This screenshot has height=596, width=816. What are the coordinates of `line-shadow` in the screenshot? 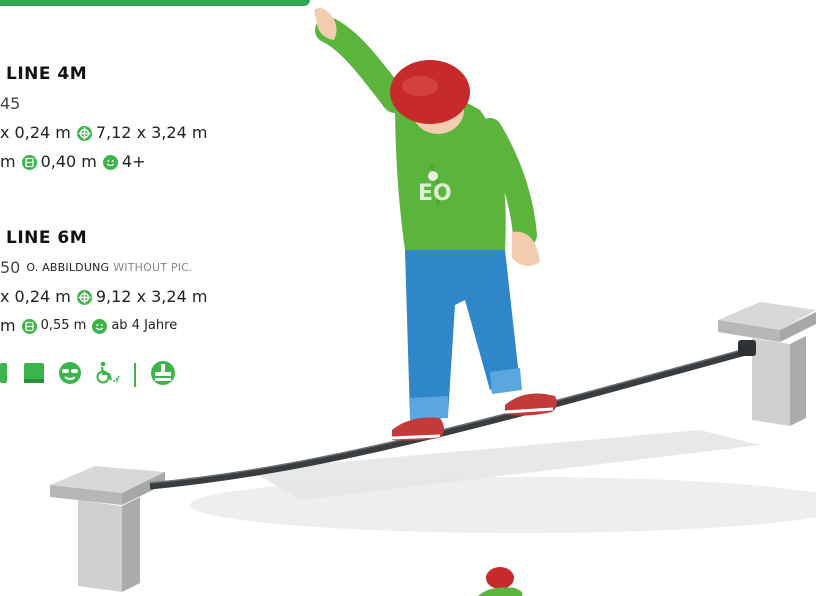 It's located at (505, 465).